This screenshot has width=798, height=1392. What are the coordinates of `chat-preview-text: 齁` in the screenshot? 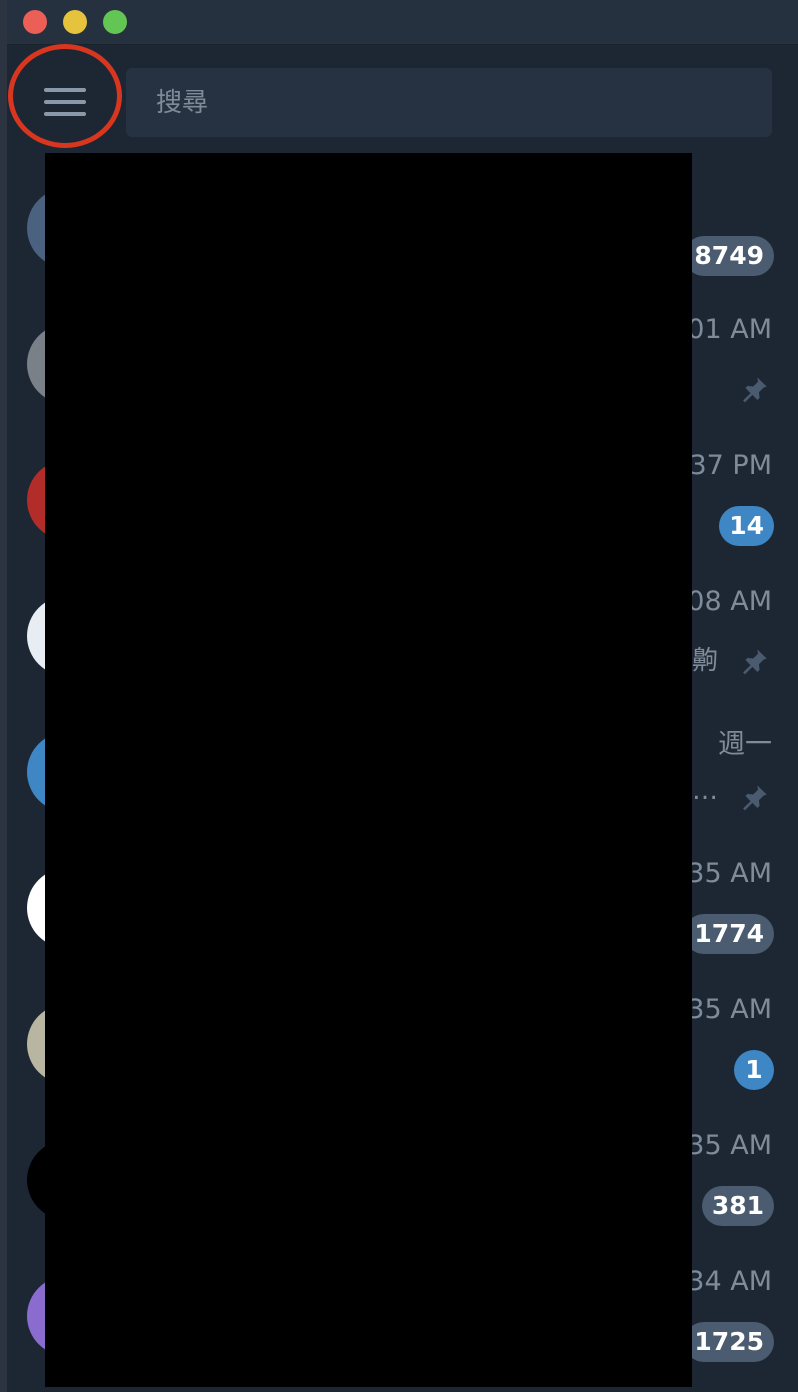 It's located at (704, 661).